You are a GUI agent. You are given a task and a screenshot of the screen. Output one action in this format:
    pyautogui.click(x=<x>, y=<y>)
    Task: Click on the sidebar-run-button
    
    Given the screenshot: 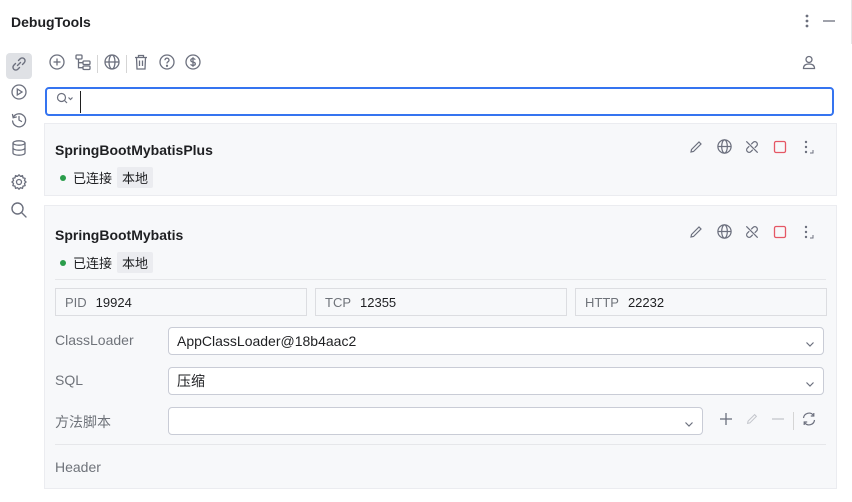 What is the action you would take?
    pyautogui.click(x=19, y=94)
    